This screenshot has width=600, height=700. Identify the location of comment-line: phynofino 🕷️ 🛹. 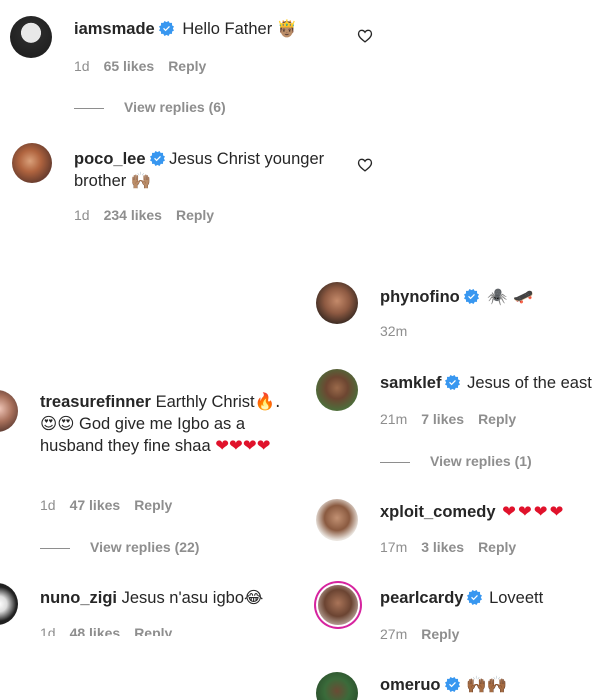
(457, 297).